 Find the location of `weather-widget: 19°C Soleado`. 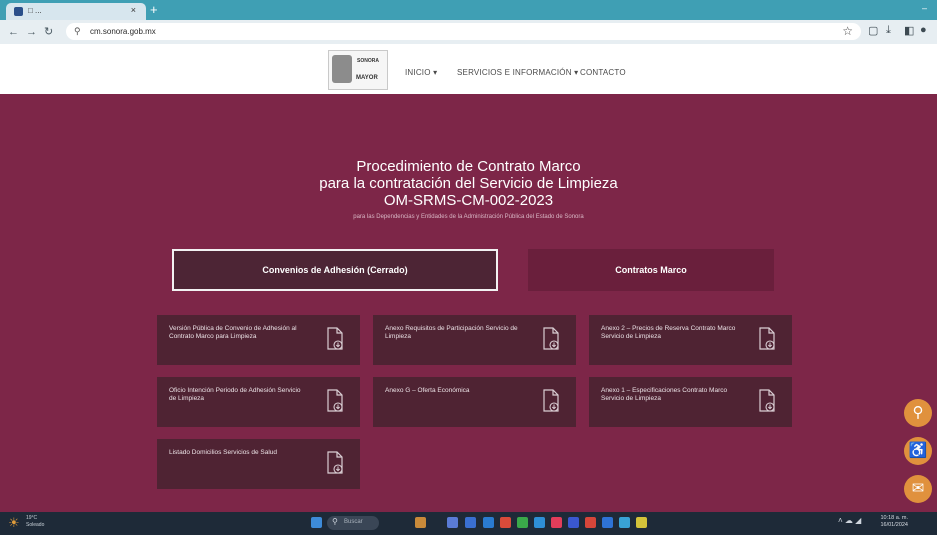

weather-widget: 19°C Soleado is located at coordinates (35, 522).